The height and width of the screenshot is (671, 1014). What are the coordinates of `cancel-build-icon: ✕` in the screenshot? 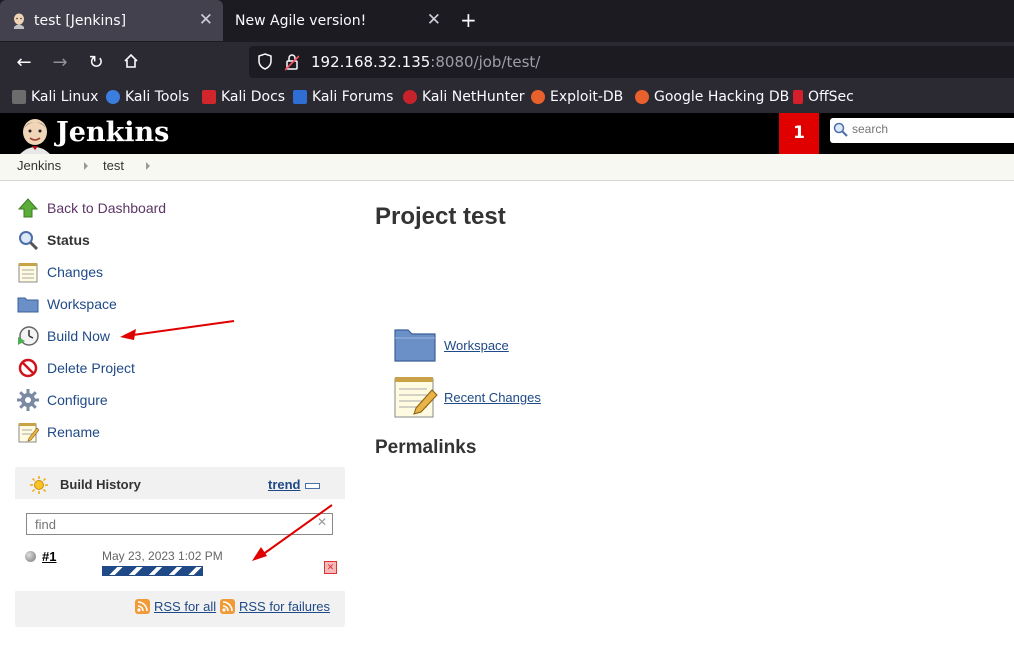 It's located at (330, 567).